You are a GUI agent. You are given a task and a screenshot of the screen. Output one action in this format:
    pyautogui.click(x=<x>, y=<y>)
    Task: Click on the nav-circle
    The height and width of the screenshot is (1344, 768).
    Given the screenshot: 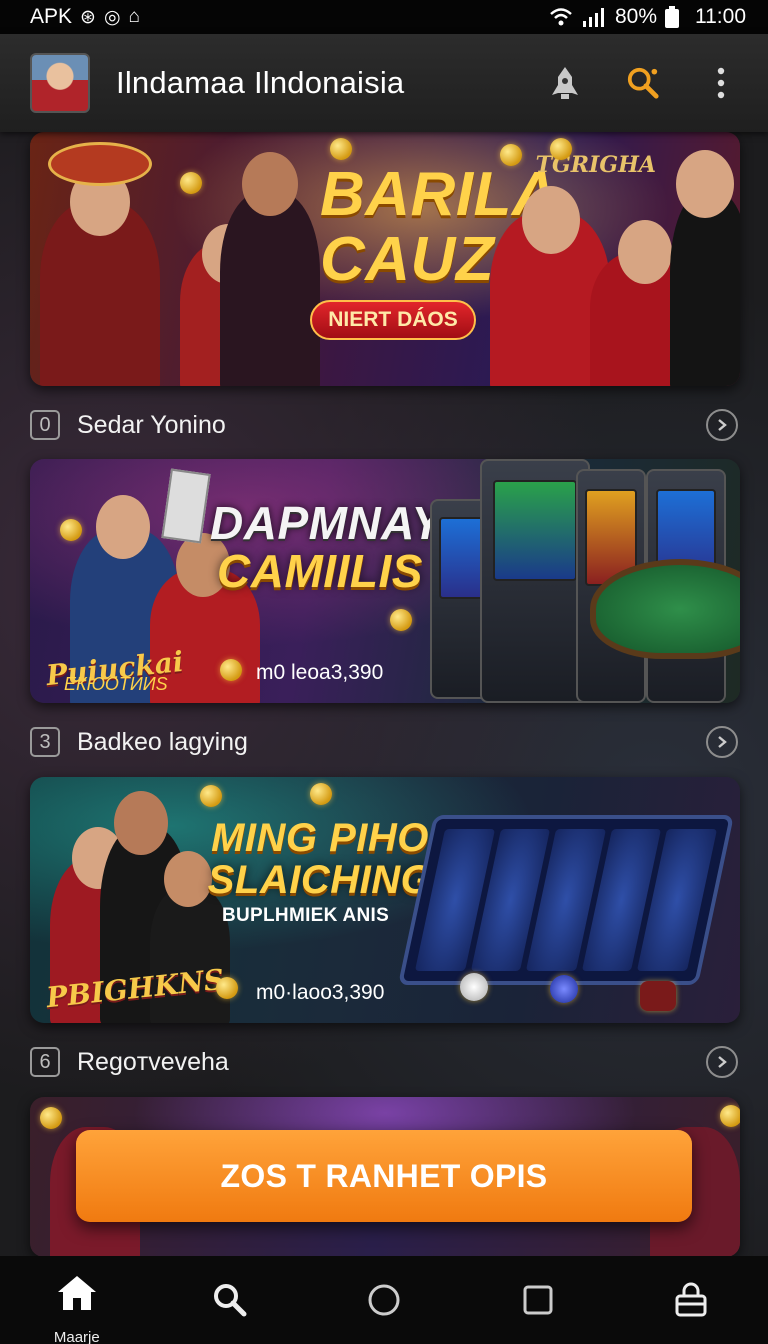 What is the action you would take?
    pyautogui.click(x=384, y=1300)
    